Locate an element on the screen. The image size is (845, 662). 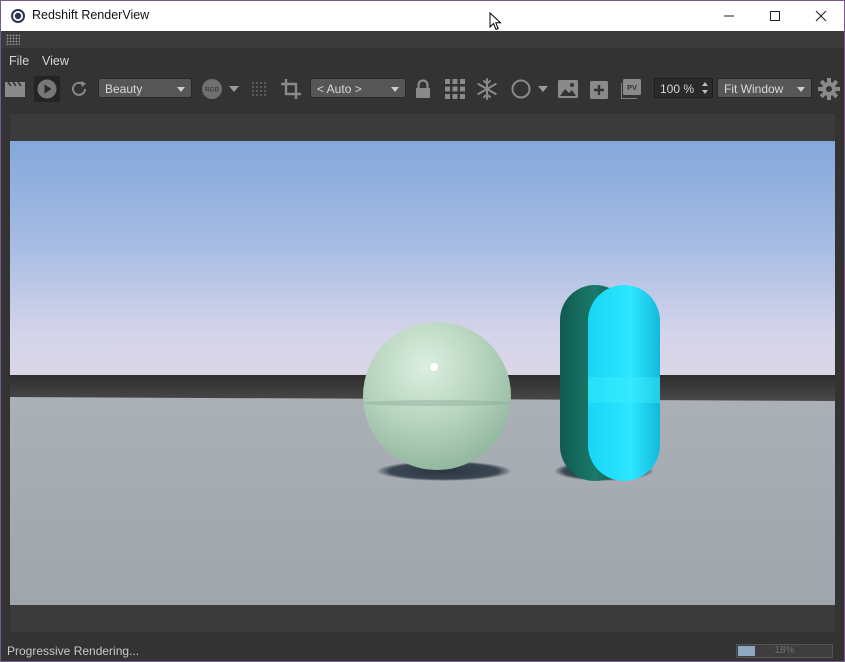
snowflake-icon is located at coordinates (487, 89).